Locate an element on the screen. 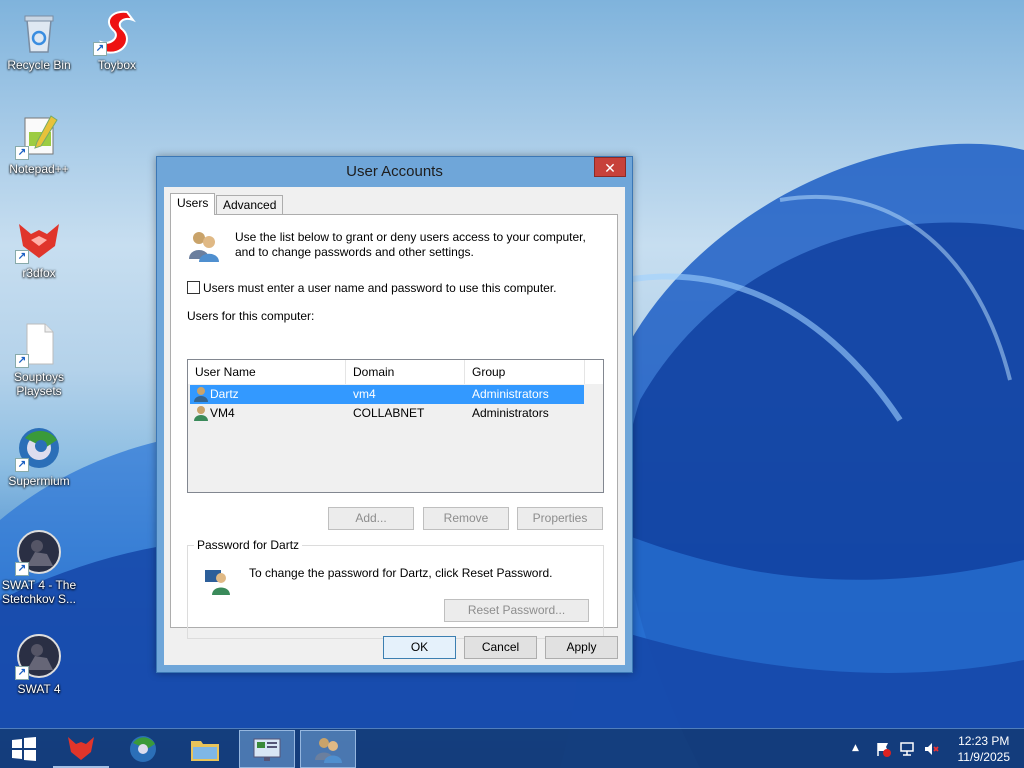  desktop-icon-r3dfox: ↗ r3dfox is located at coordinates (39, 248).